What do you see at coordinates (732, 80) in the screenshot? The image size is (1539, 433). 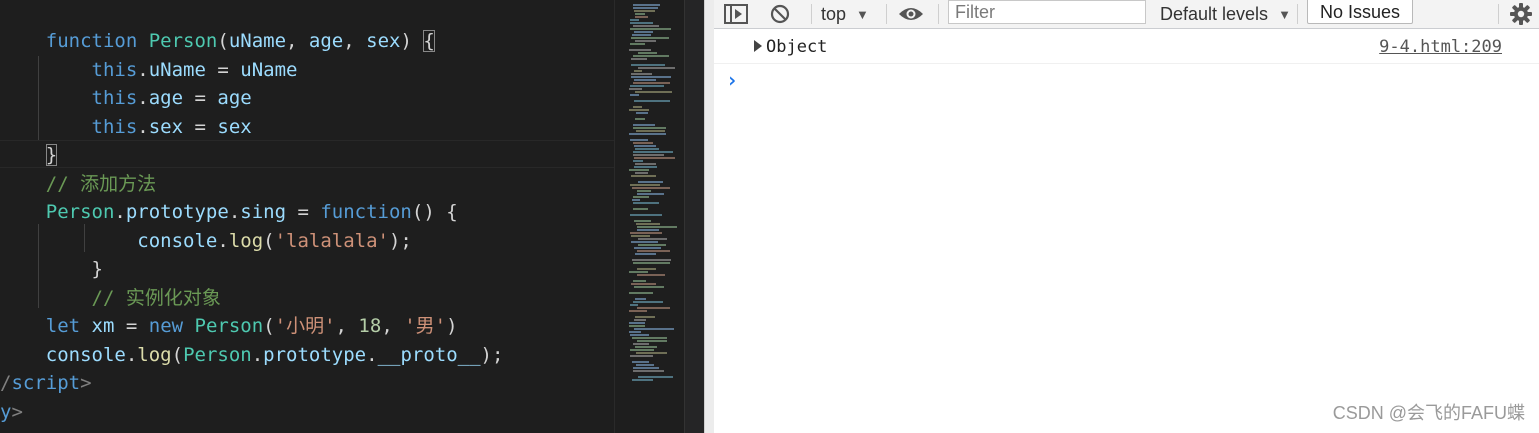 I see `console-prompt-icon: ›` at bounding box center [732, 80].